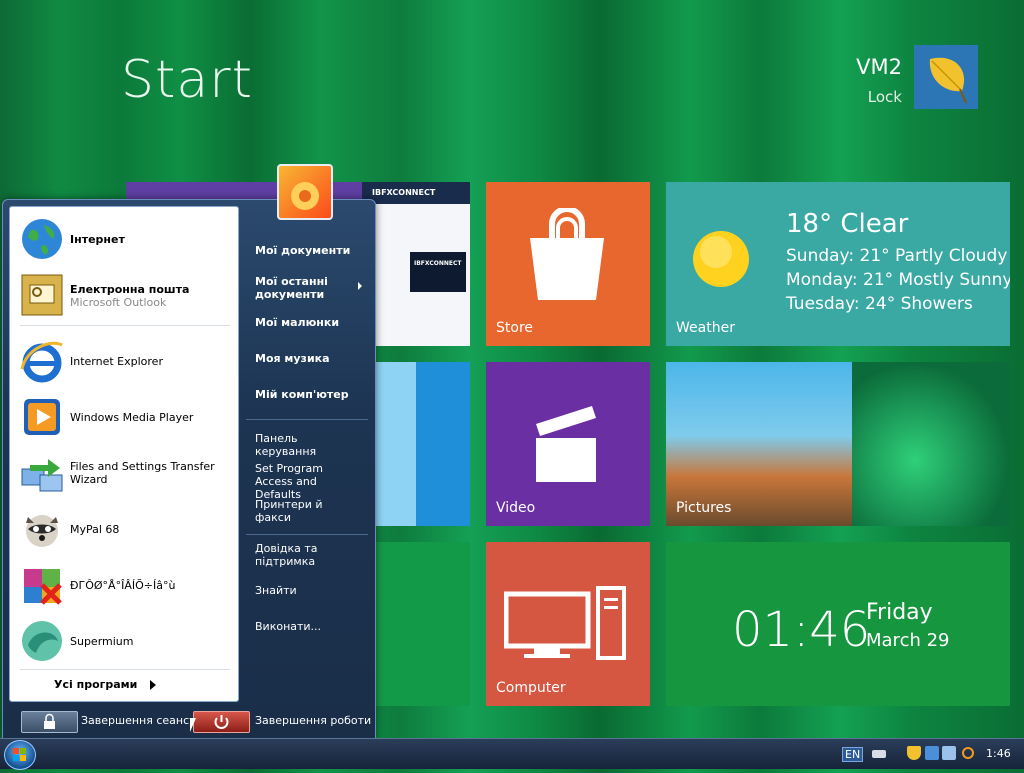  Describe the element at coordinates (438, 272) in the screenshot. I see `browser-preview-banner` at that location.